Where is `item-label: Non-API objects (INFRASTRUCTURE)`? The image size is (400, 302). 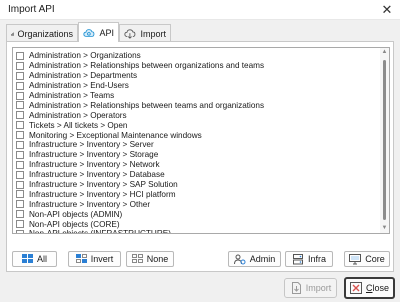 item-label: Non-API objects (INFRASTRUCTURE) is located at coordinates (100, 231).